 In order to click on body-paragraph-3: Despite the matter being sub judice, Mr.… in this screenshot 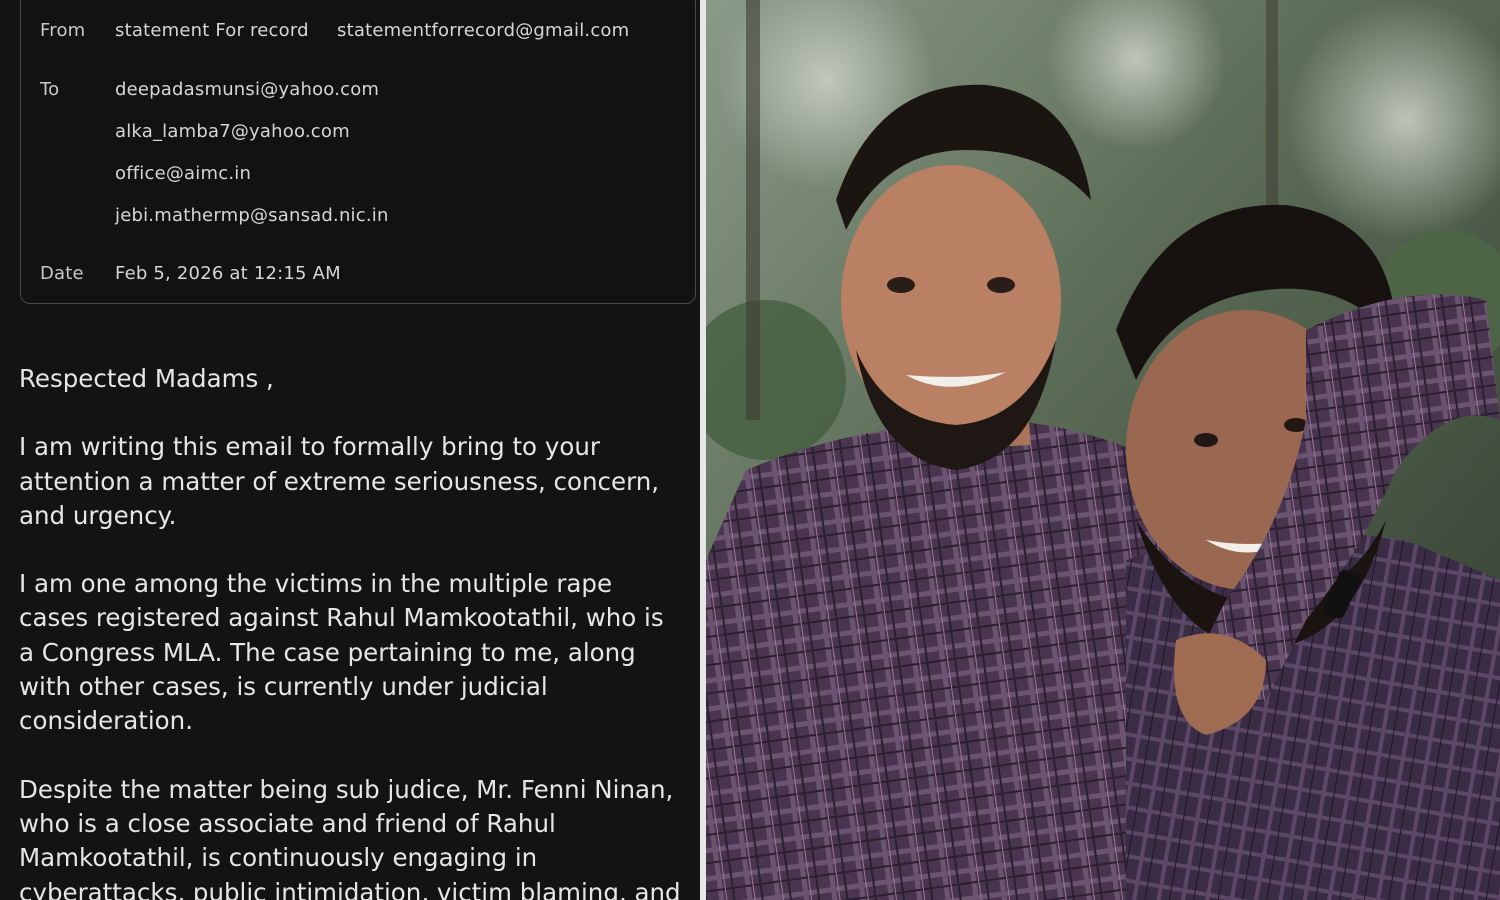, I will do `click(350, 837)`.